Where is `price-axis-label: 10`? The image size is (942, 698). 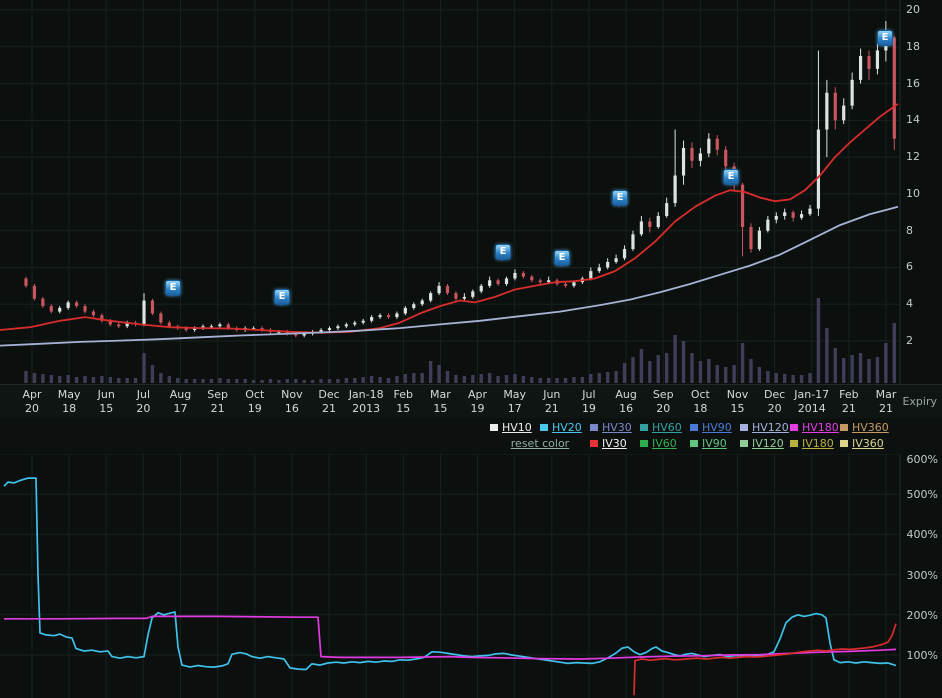 price-axis-label: 10 is located at coordinates (913, 193).